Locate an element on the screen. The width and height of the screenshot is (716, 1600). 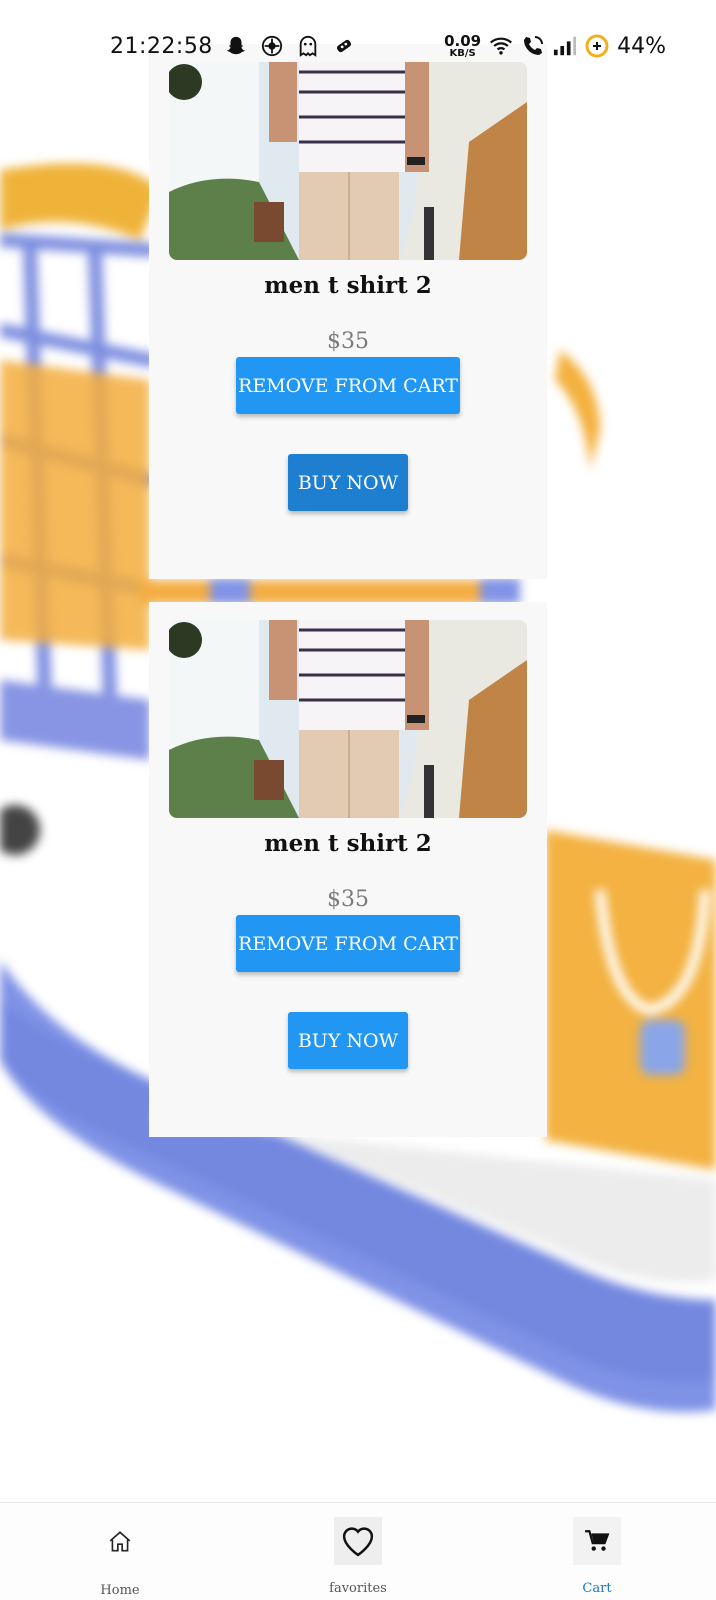
cart-icon is located at coordinates (597, 1541).